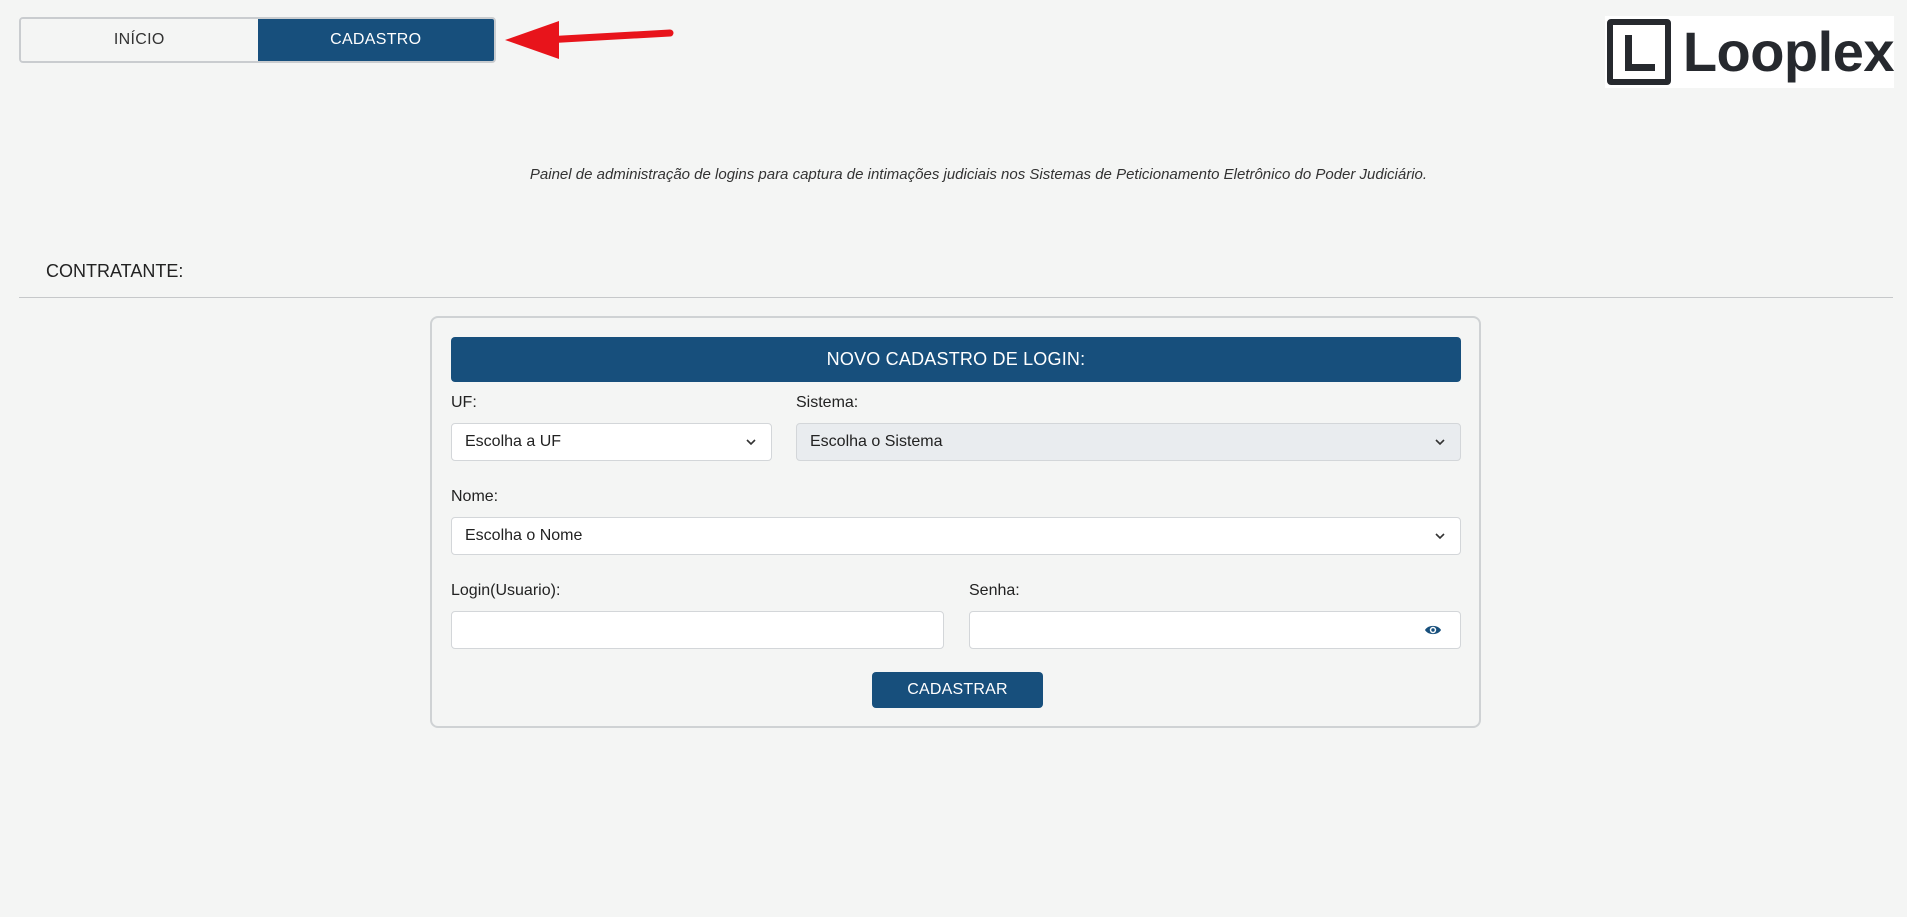  Describe the element at coordinates (994, 590) in the screenshot. I see `senha-label: Senha:` at that location.